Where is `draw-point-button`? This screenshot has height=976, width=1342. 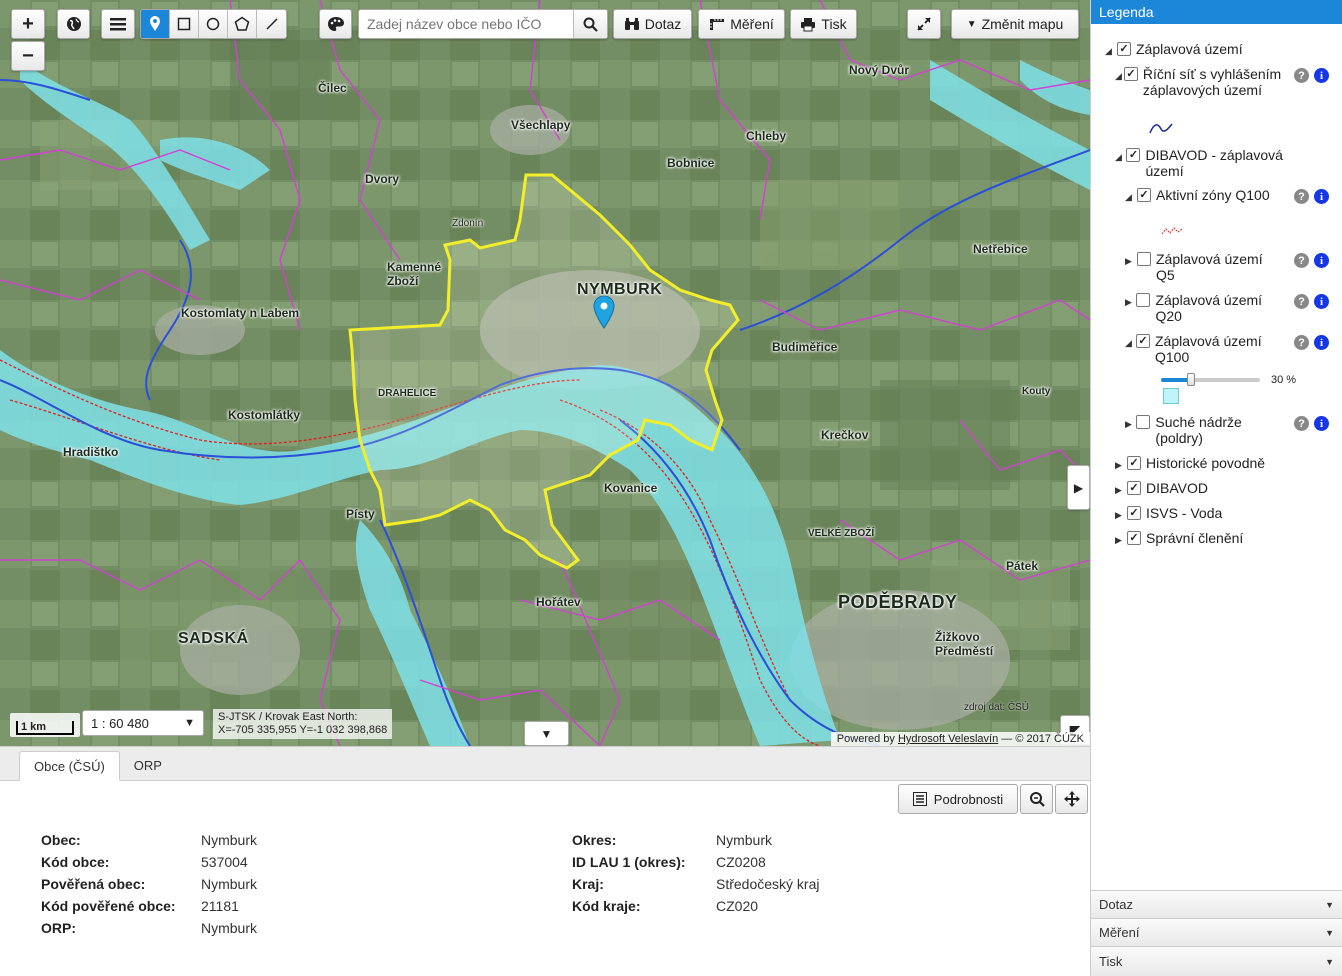
draw-point-button is located at coordinates (155, 24).